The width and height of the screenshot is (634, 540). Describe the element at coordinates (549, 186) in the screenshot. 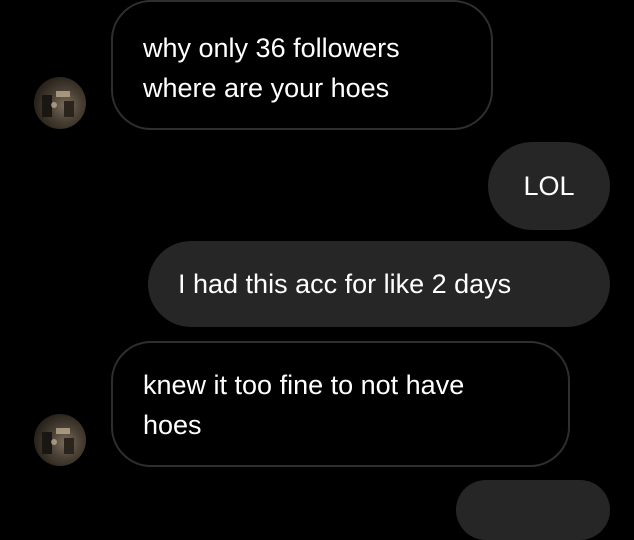

I see `message-sent-lol: LOL` at that location.